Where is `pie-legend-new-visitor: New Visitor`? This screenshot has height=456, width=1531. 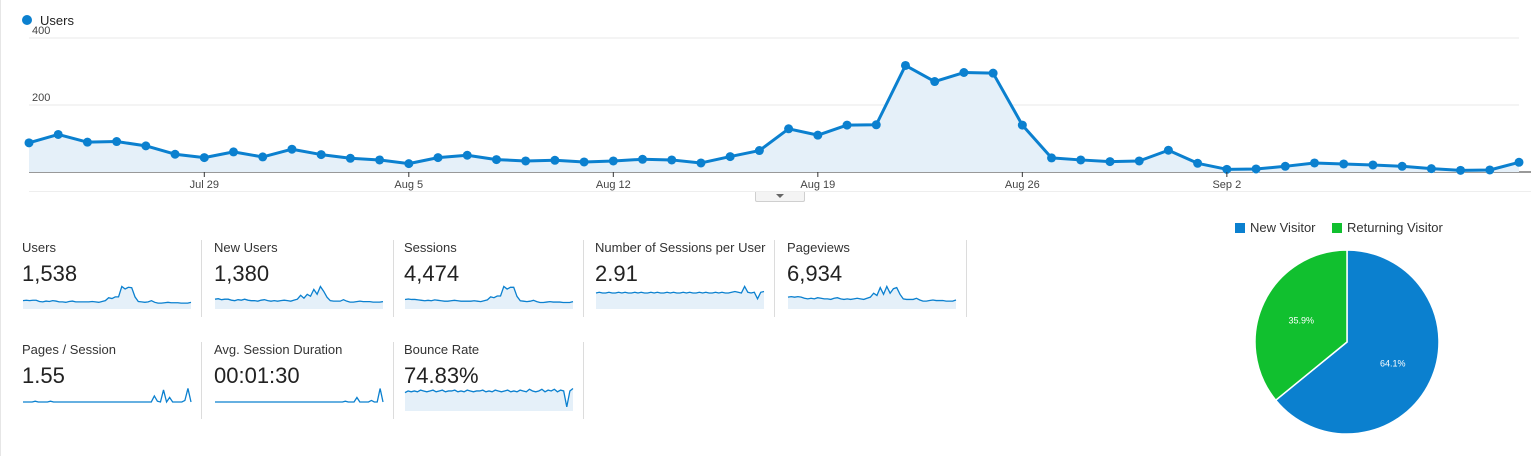
pie-legend-new-visitor: New Visitor is located at coordinates (1275, 227).